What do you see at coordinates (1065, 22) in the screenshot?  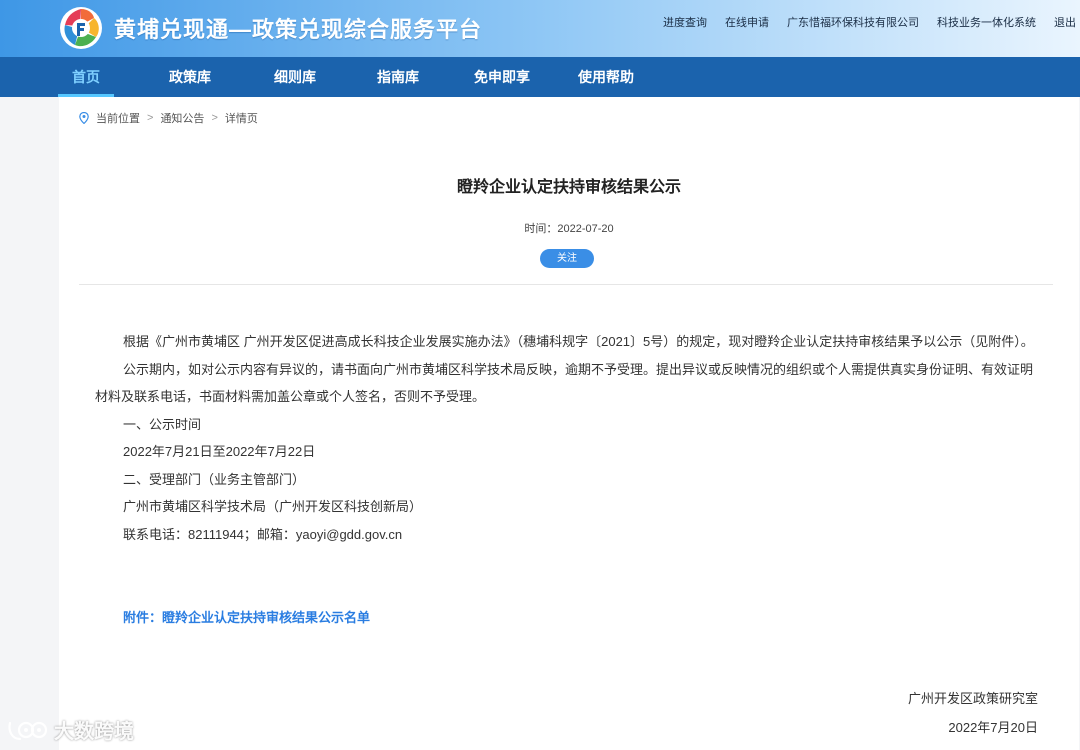 I see `logout-link: 退出` at bounding box center [1065, 22].